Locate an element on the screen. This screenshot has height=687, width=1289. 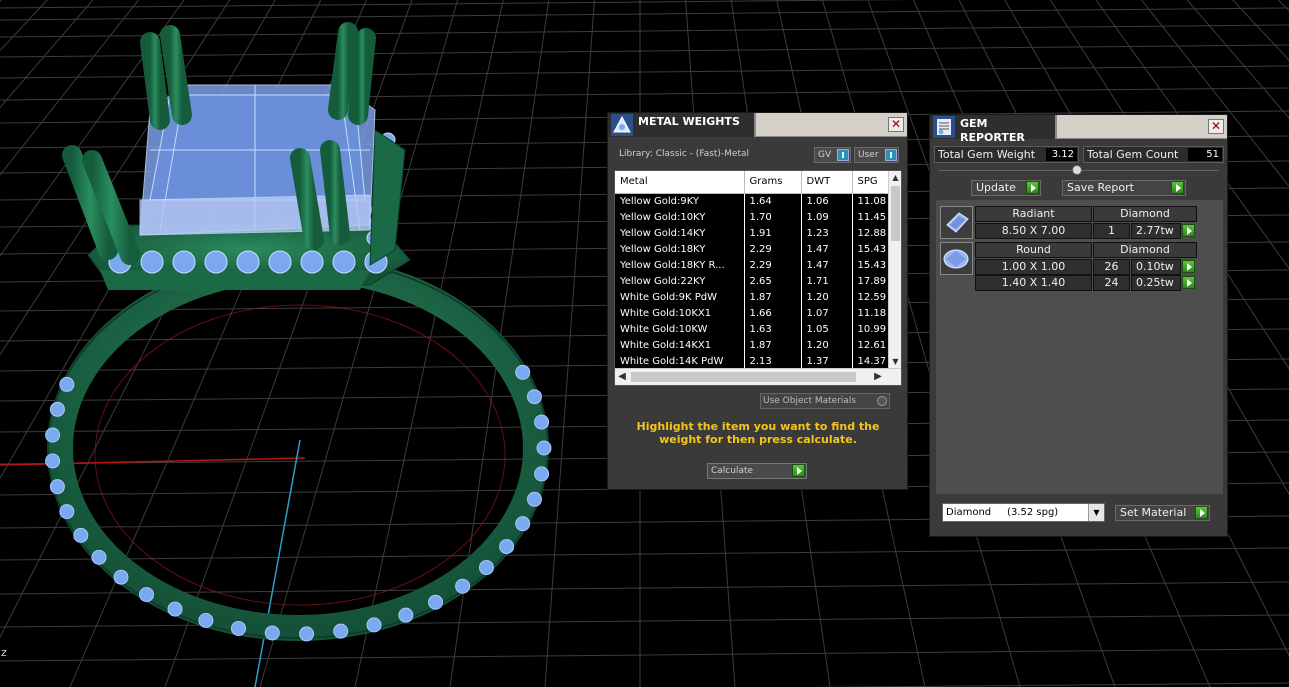
scroll-right-icon: ▶ is located at coordinates (878, 377).